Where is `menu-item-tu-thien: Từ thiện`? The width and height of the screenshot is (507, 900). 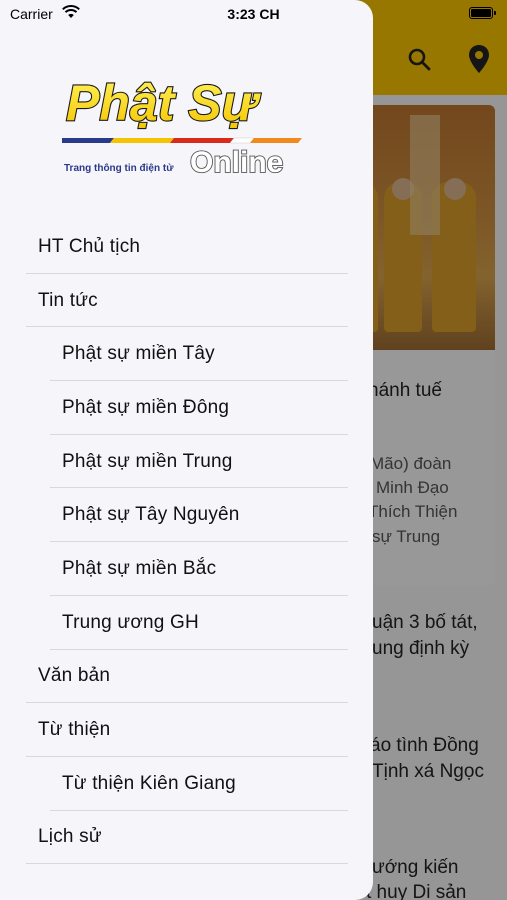 menu-item-tu-thien: Từ thiện is located at coordinates (186, 730).